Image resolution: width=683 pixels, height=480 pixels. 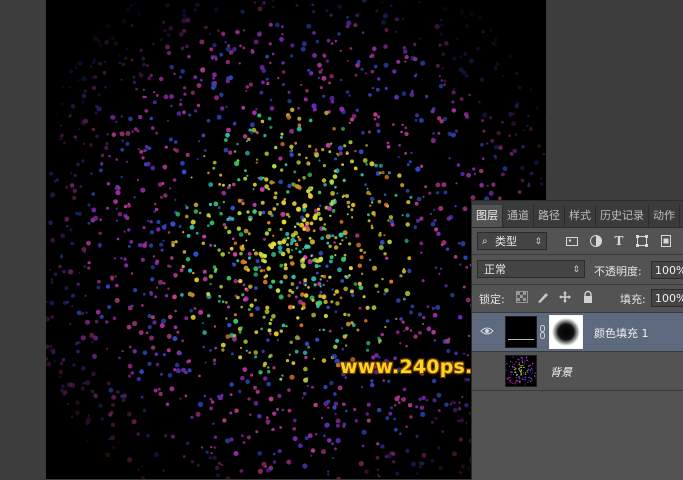 What do you see at coordinates (572, 241) in the screenshot?
I see `image-filter-icon` at bounding box center [572, 241].